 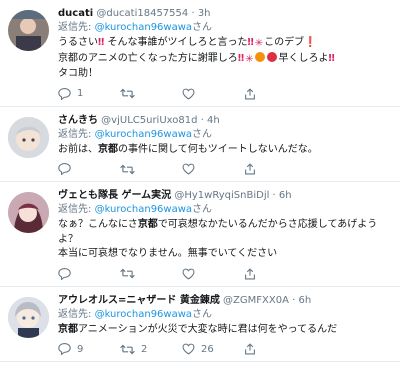 What do you see at coordinates (204, 13) in the screenshot?
I see `tweet-timestamp: 3h` at bounding box center [204, 13].